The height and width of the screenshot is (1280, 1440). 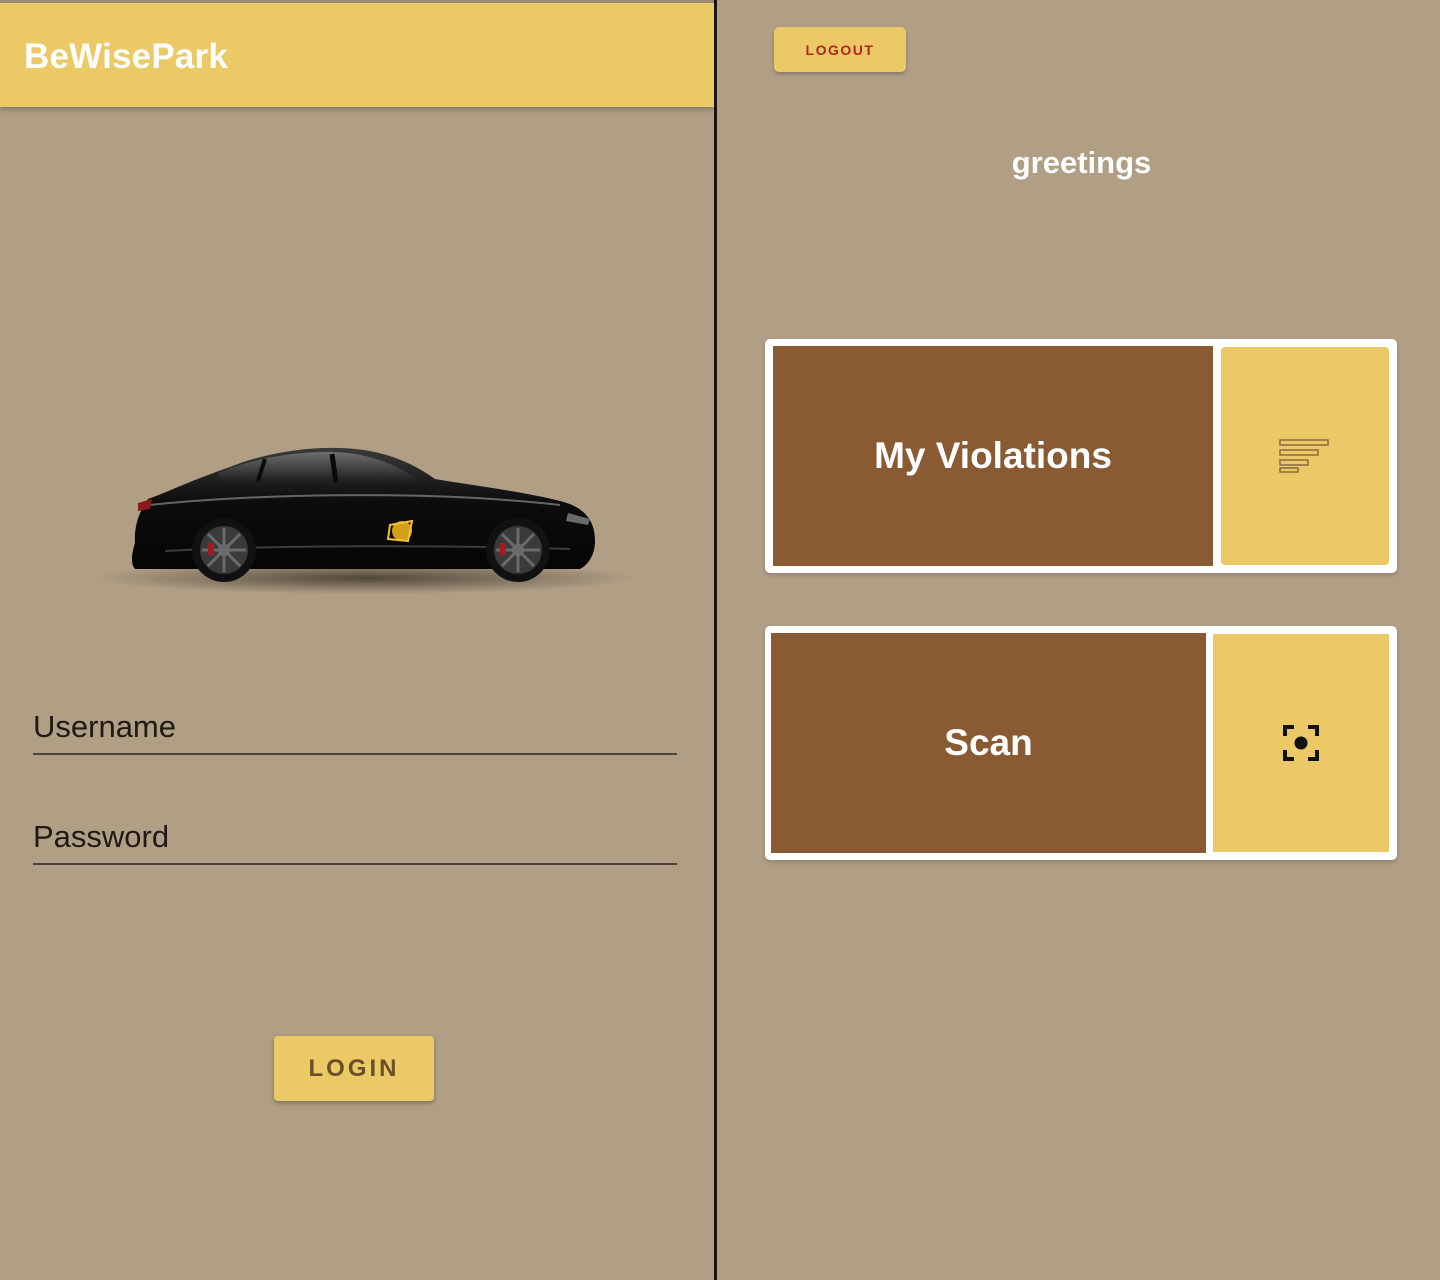 I want to click on car-image, so click(x=365, y=520).